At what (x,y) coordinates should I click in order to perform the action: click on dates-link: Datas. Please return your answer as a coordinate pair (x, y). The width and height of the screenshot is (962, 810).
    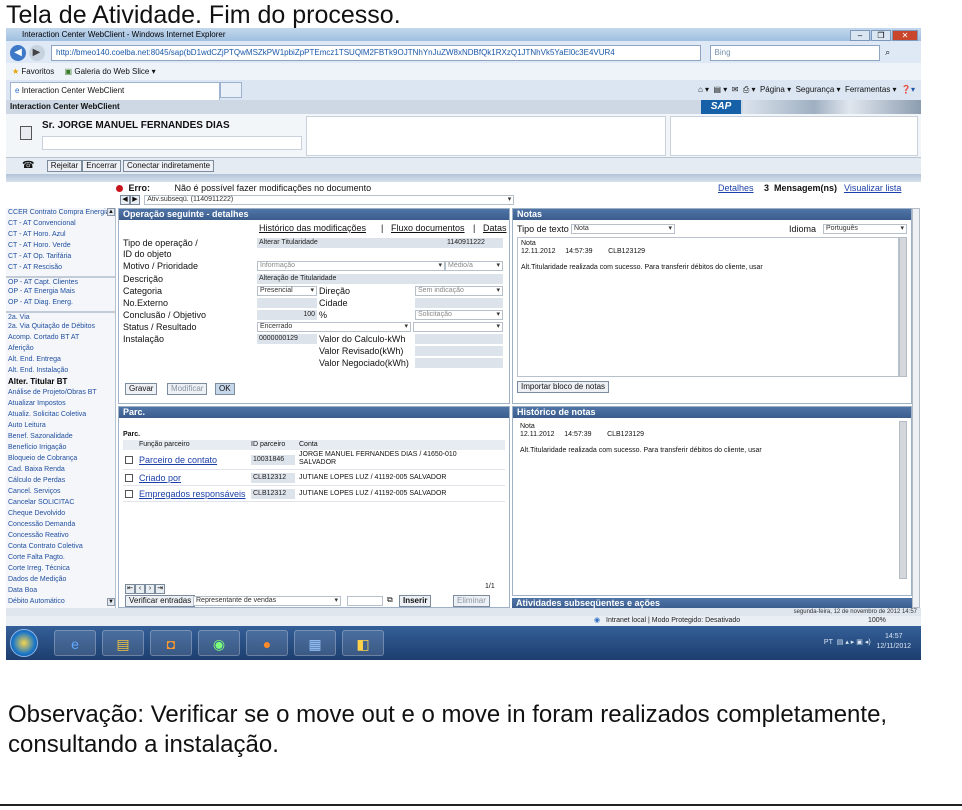
    Looking at the image, I should click on (495, 228).